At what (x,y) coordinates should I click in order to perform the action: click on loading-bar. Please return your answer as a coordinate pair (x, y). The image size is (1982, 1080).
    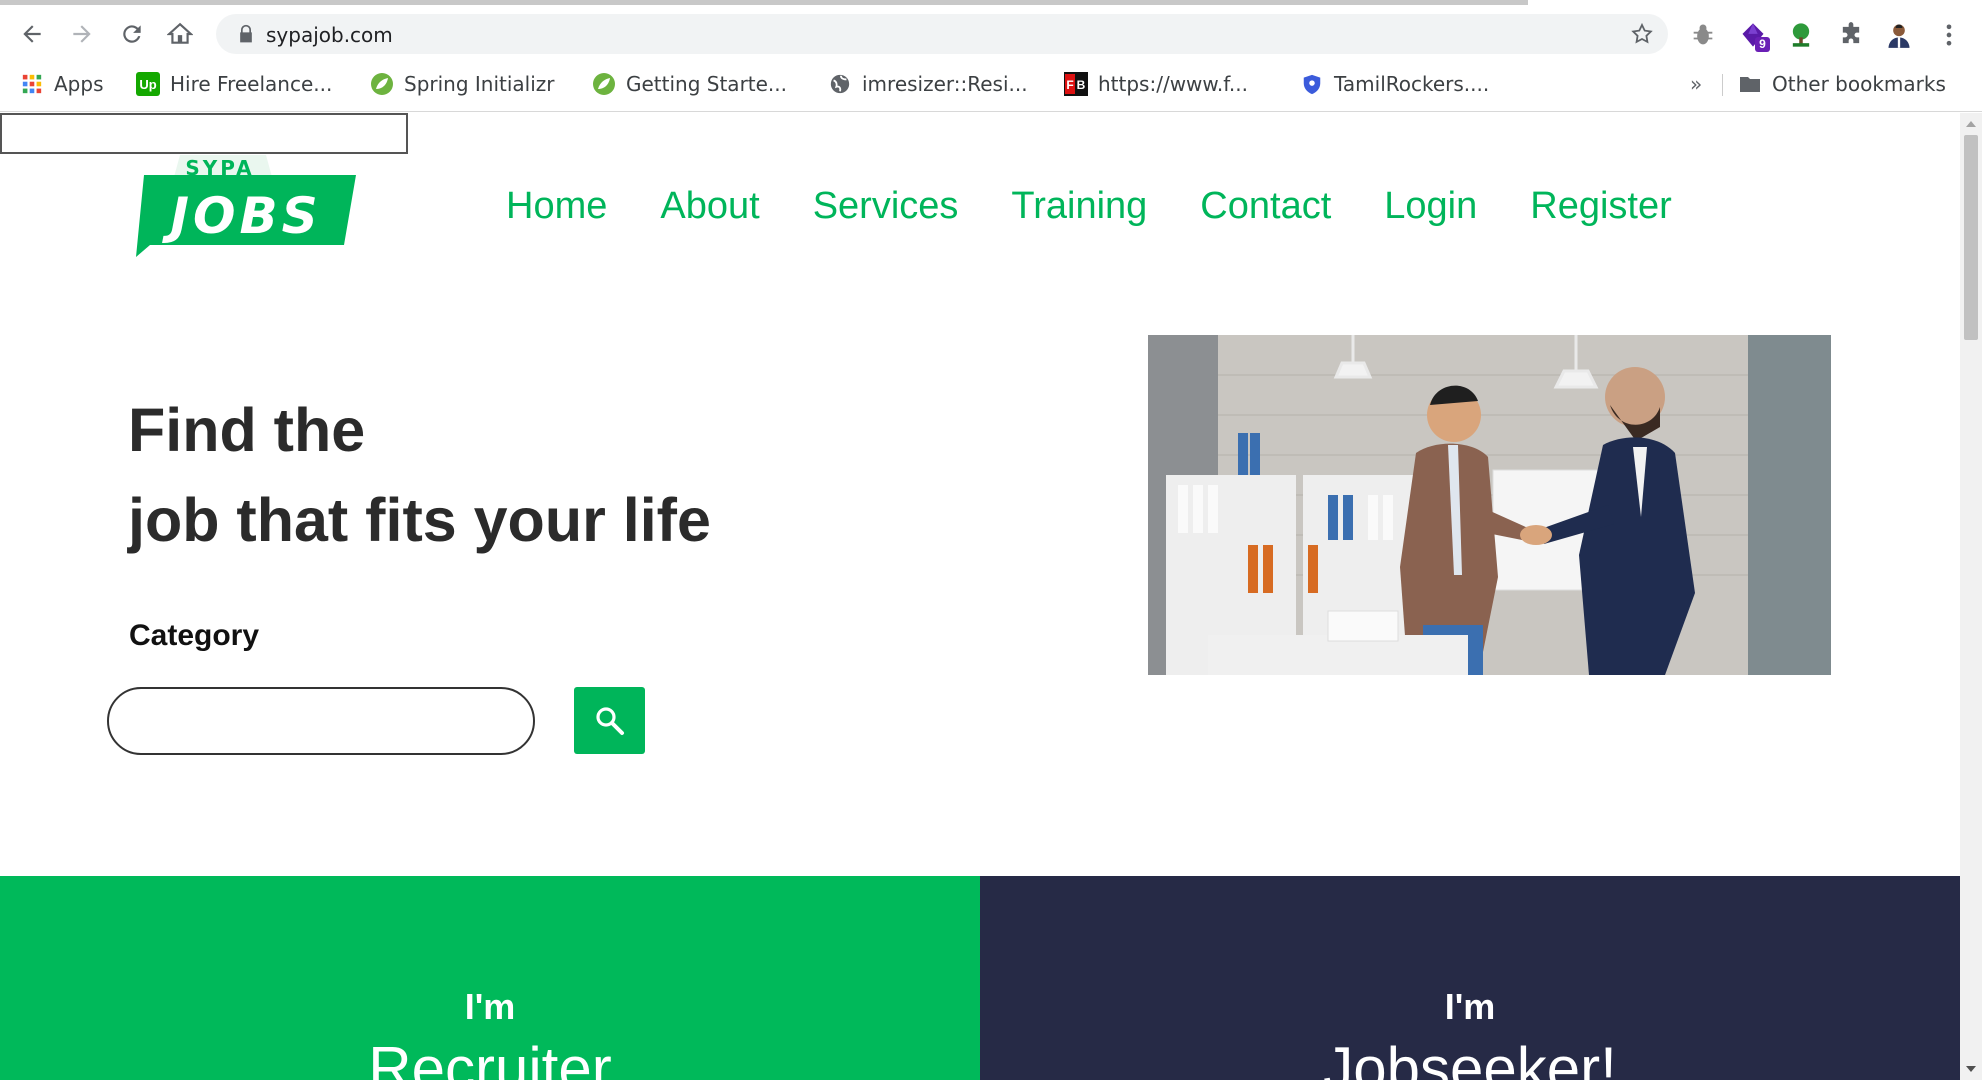
    Looking at the image, I should click on (764, 2).